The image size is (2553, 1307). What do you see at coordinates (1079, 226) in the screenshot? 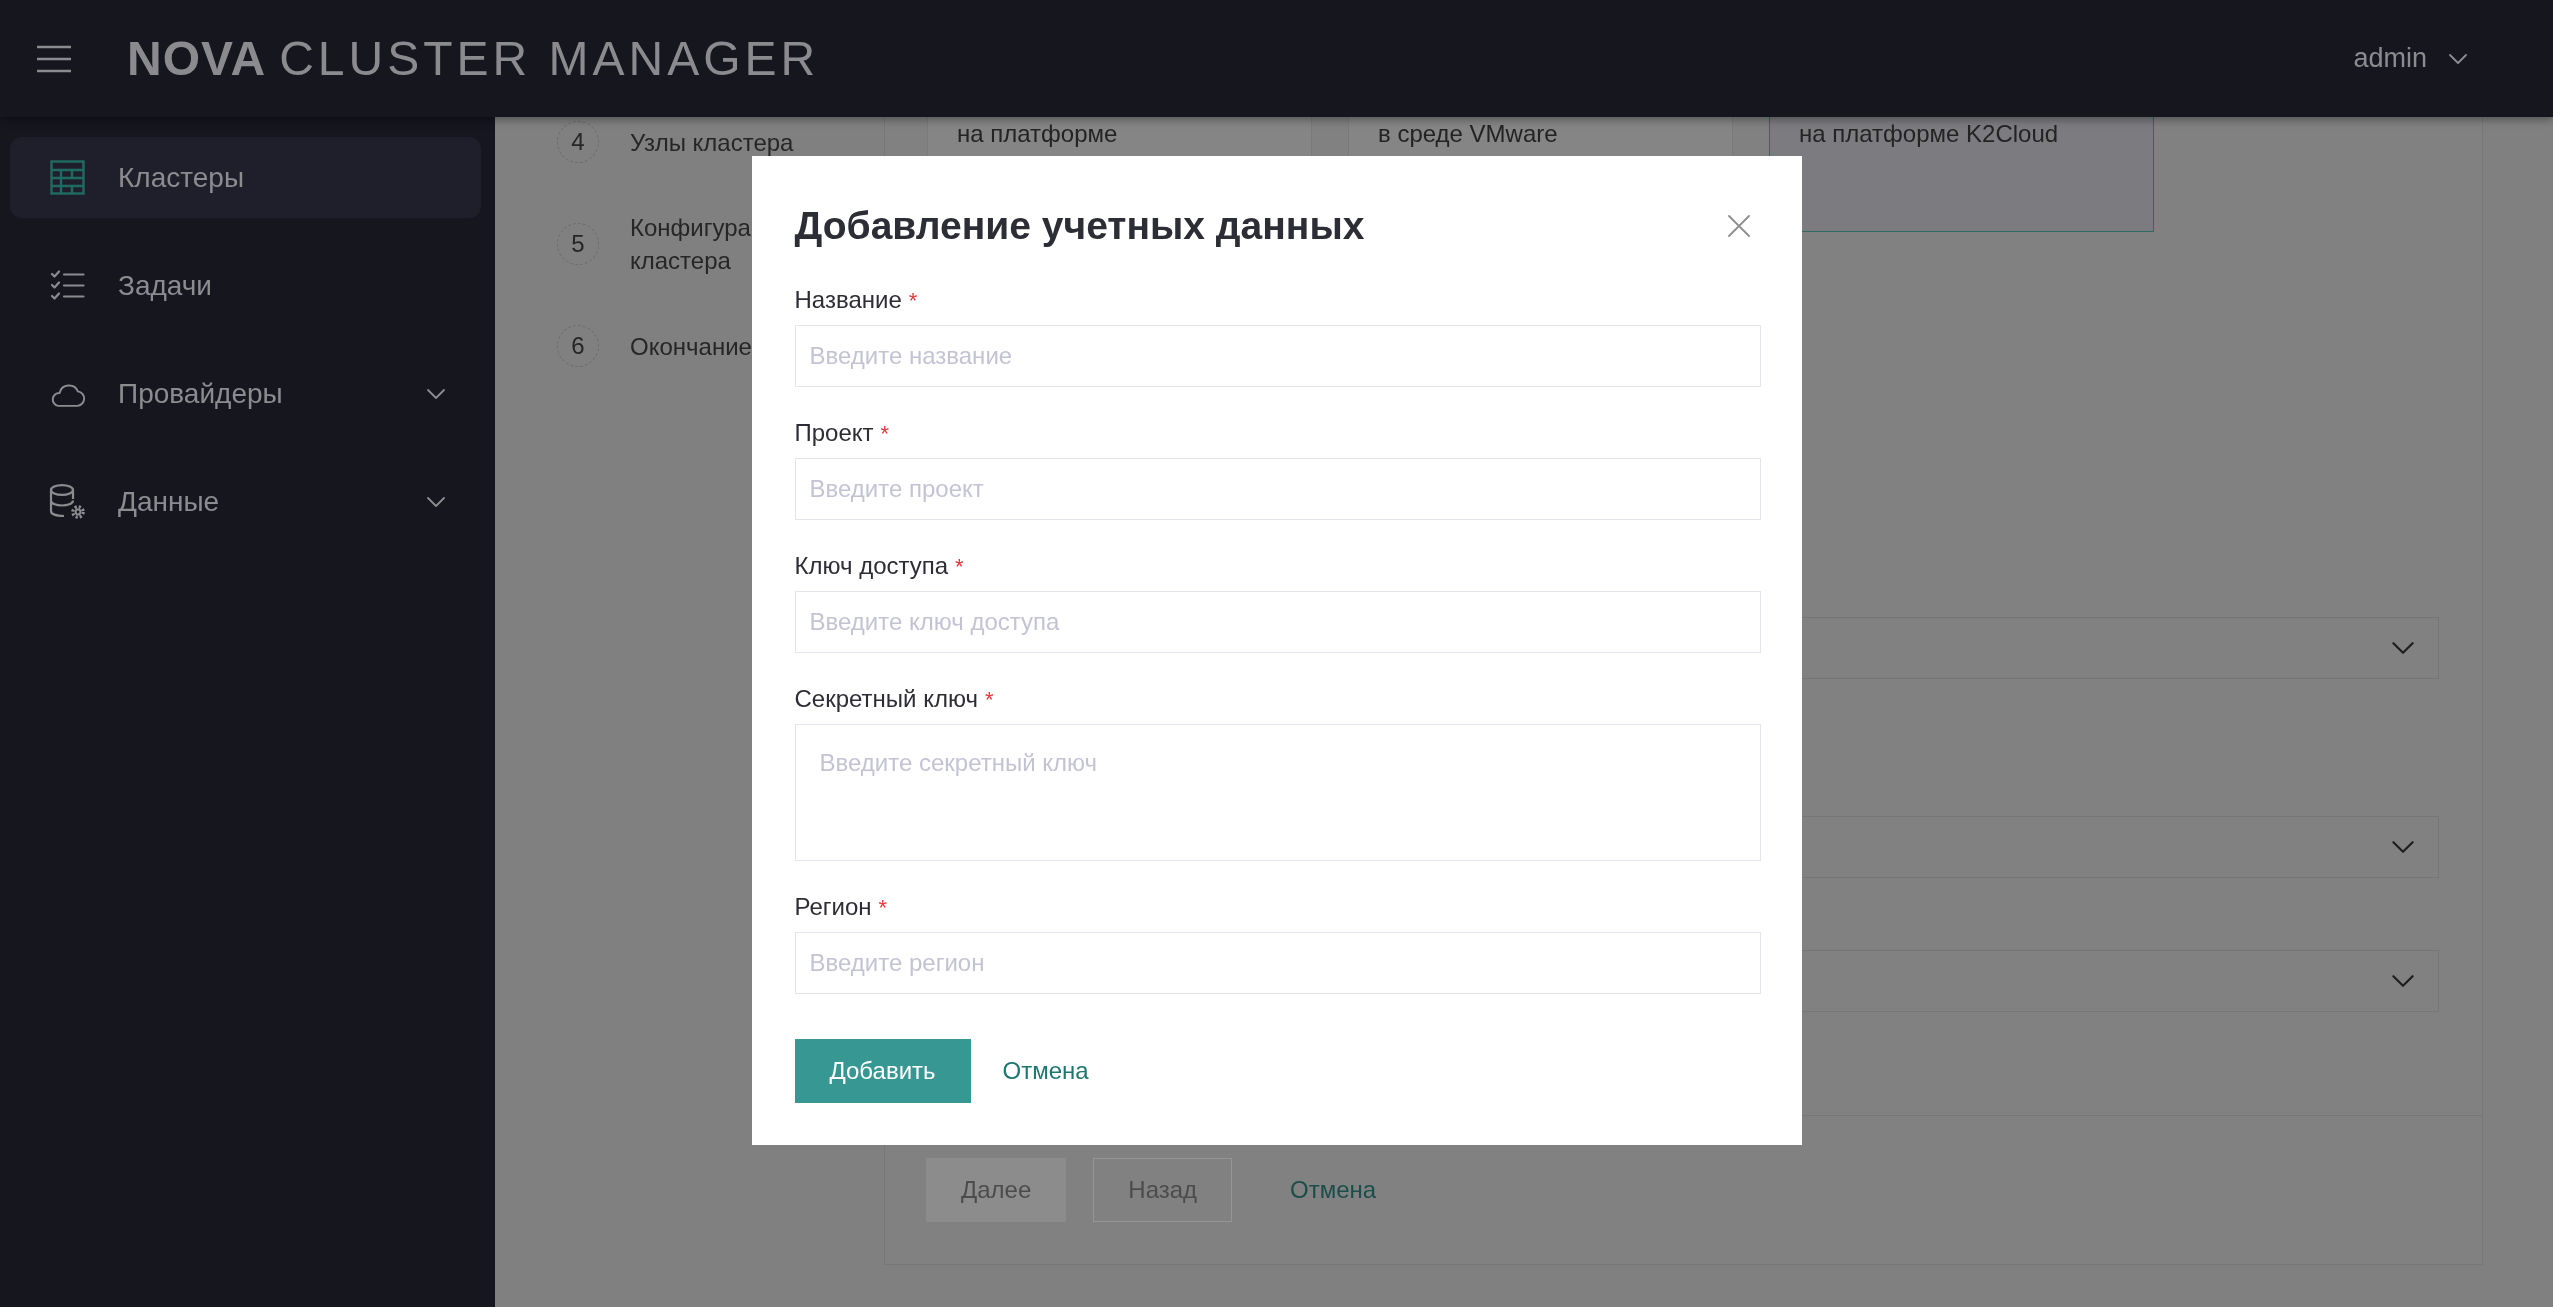
I see `dialog-title: Добавление учетных данных` at bounding box center [1079, 226].